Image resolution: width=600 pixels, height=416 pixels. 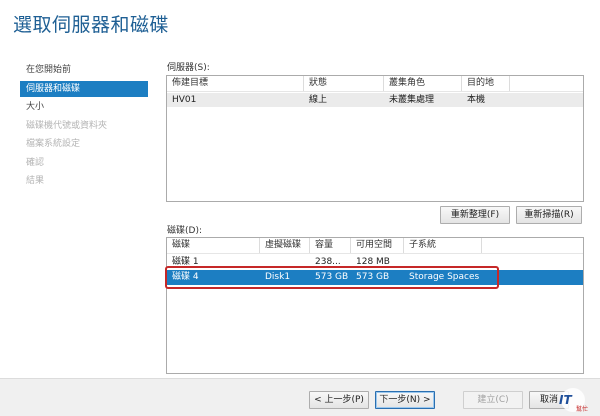 I want to click on server-destination: 本機, so click(x=476, y=100).